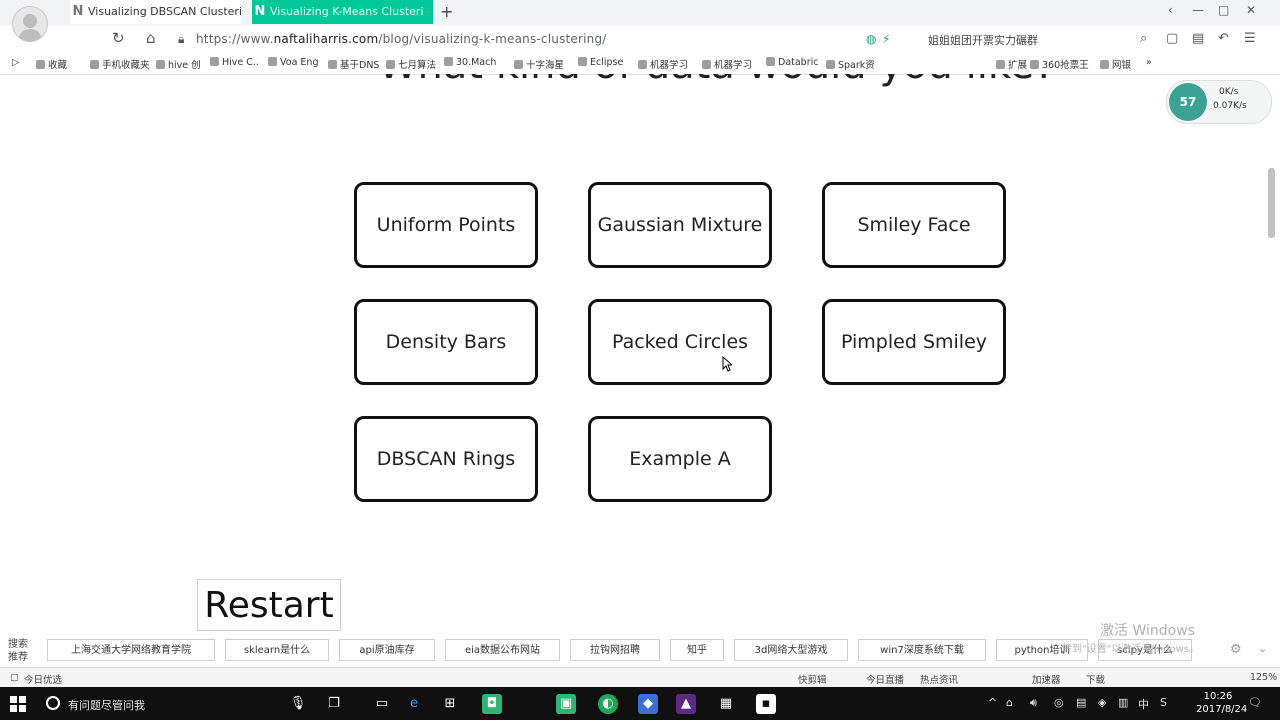 The width and height of the screenshot is (1280, 720). Describe the element at coordinates (766, 704) in the screenshot. I see `app-white-icon: ▪` at that location.